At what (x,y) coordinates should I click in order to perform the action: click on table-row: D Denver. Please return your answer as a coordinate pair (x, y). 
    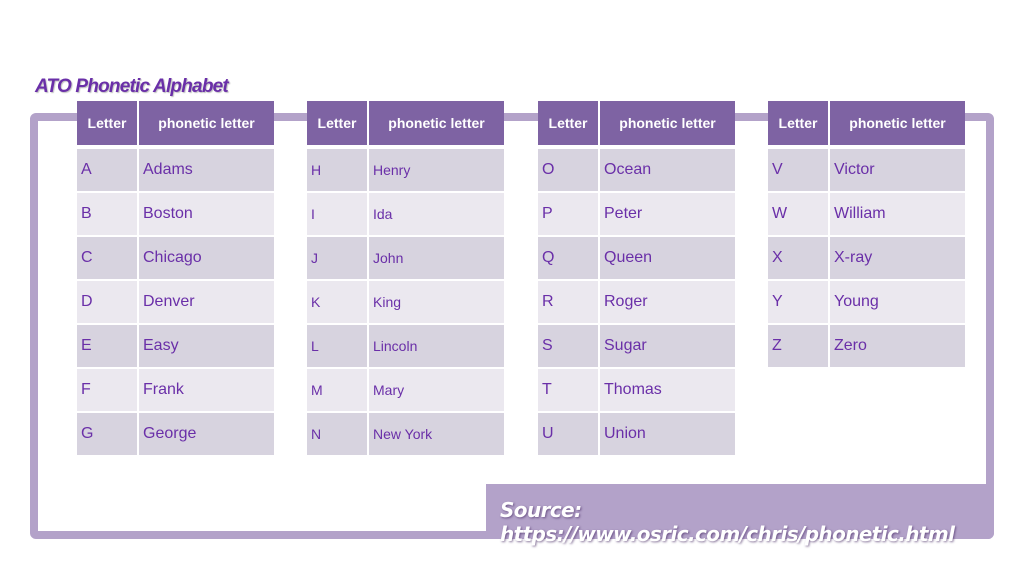
    Looking at the image, I should click on (175, 303).